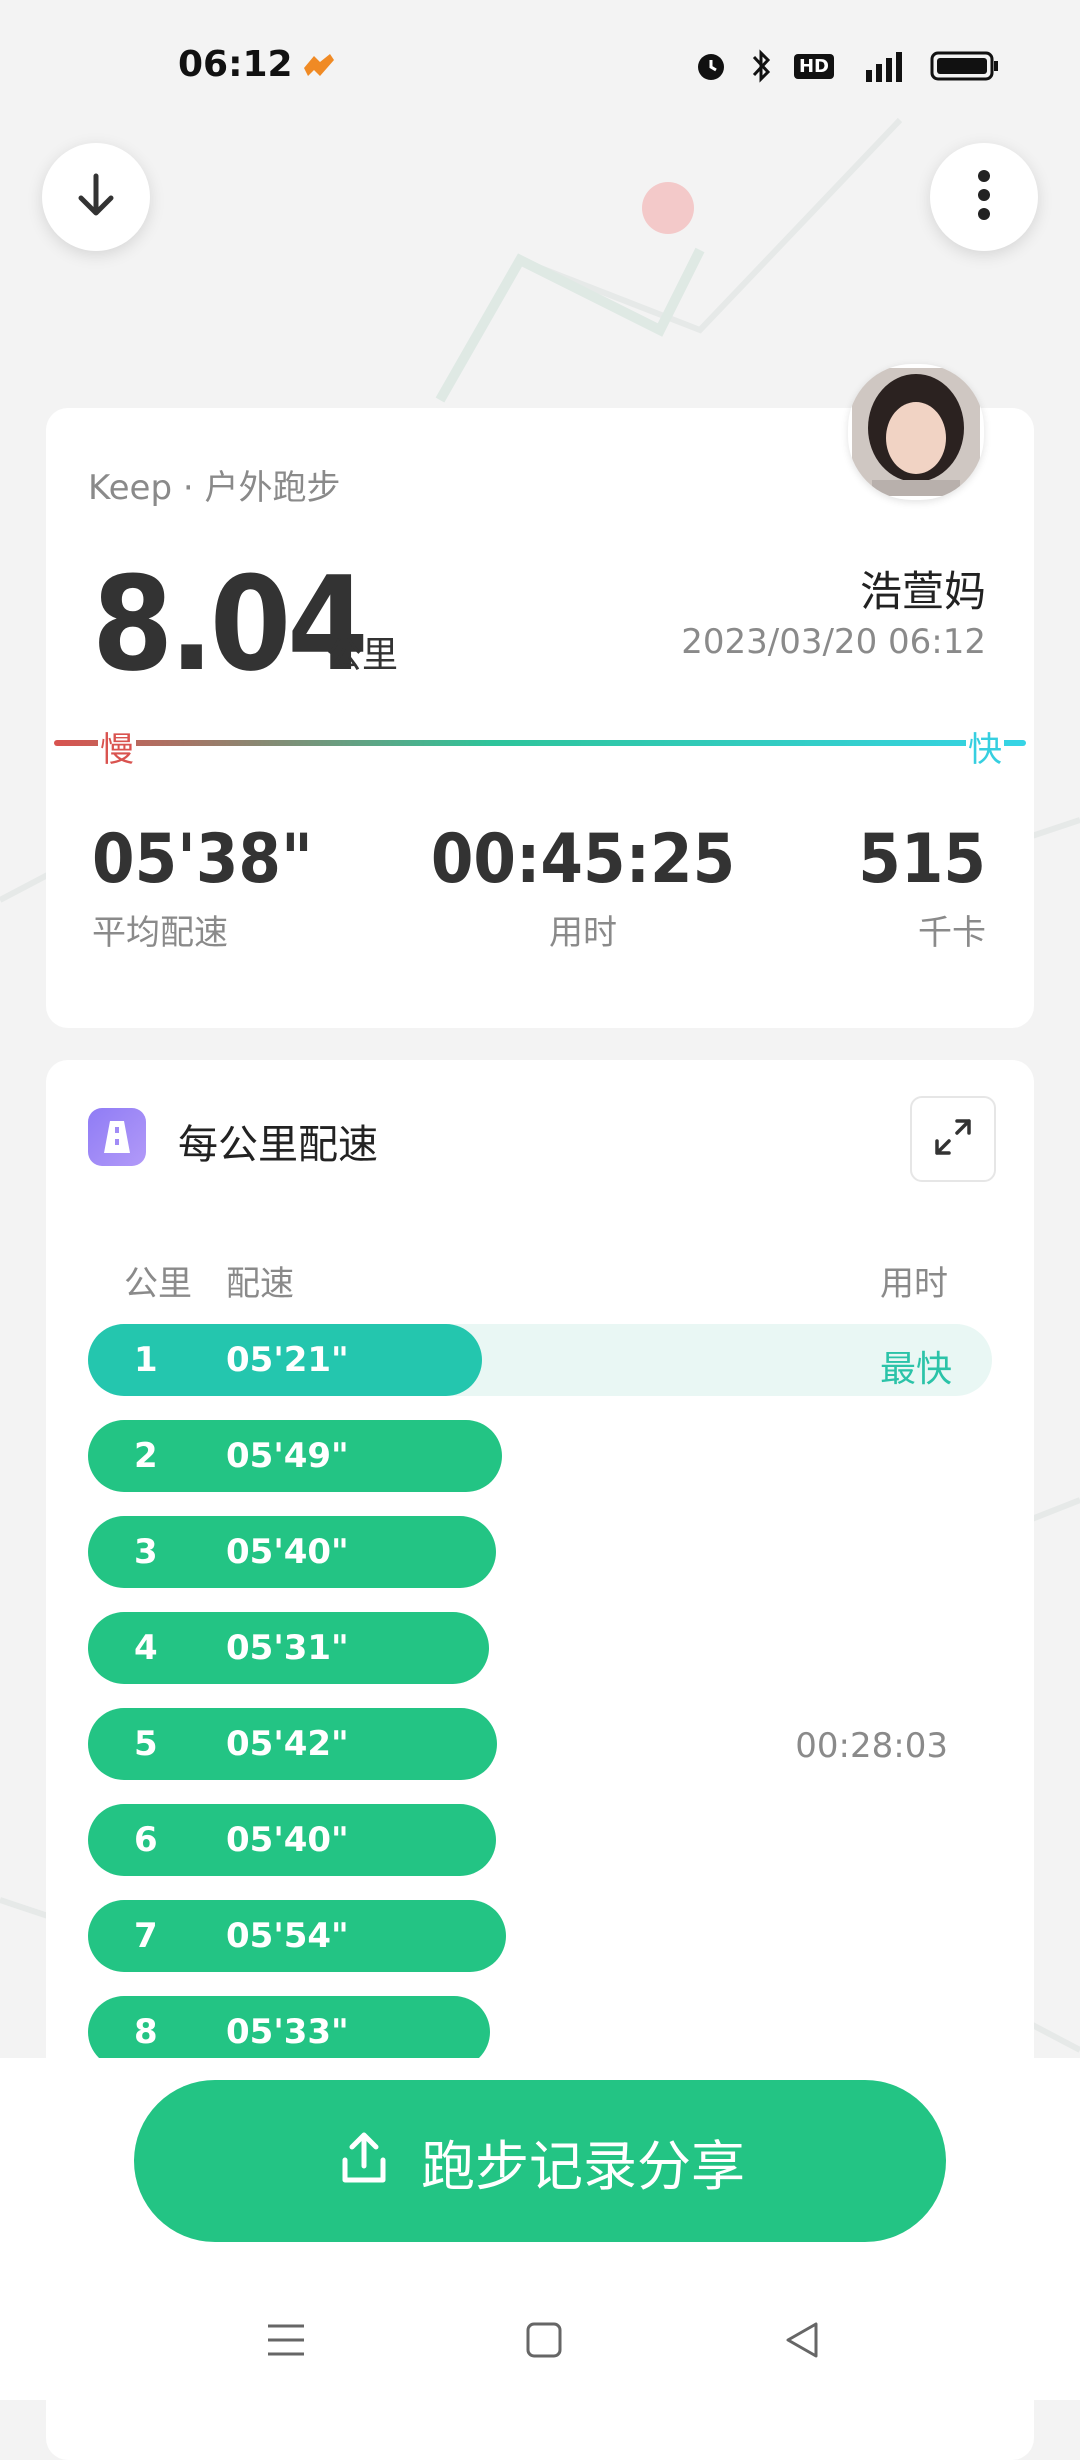 The height and width of the screenshot is (2460, 1080). I want to click on slow-label: 慢, so click(117, 746).